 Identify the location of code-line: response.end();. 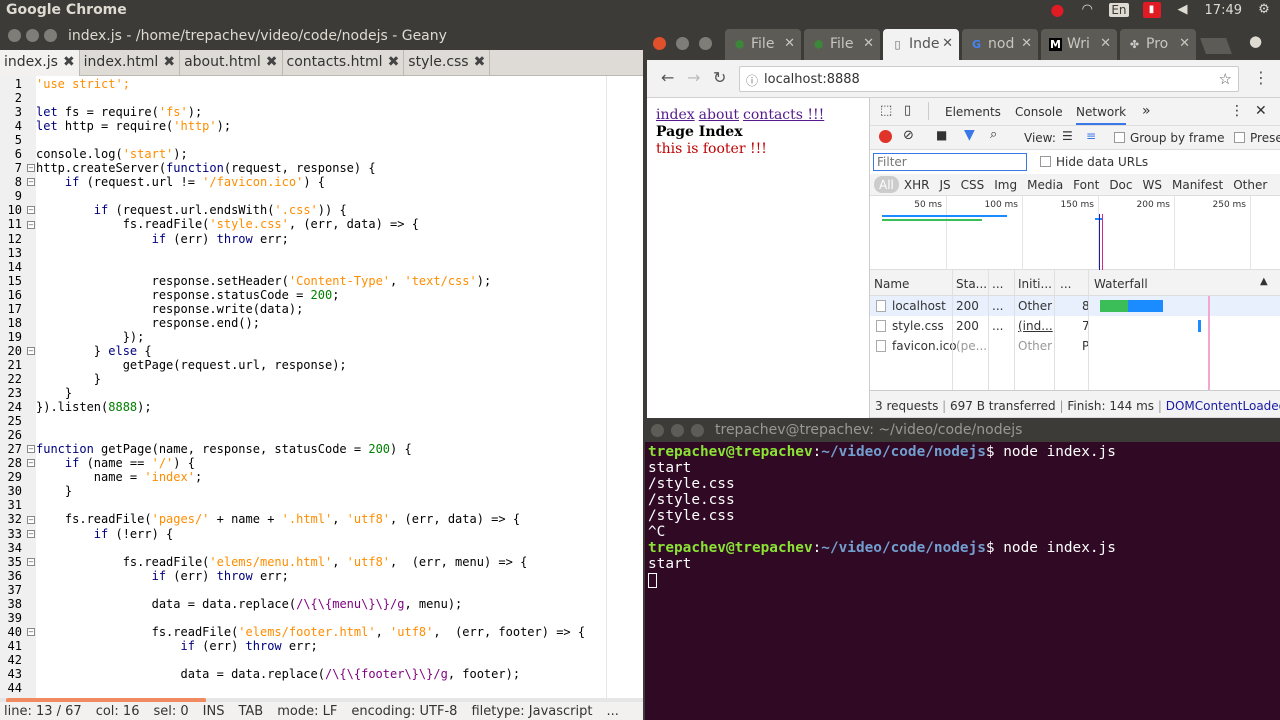
(339, 323).